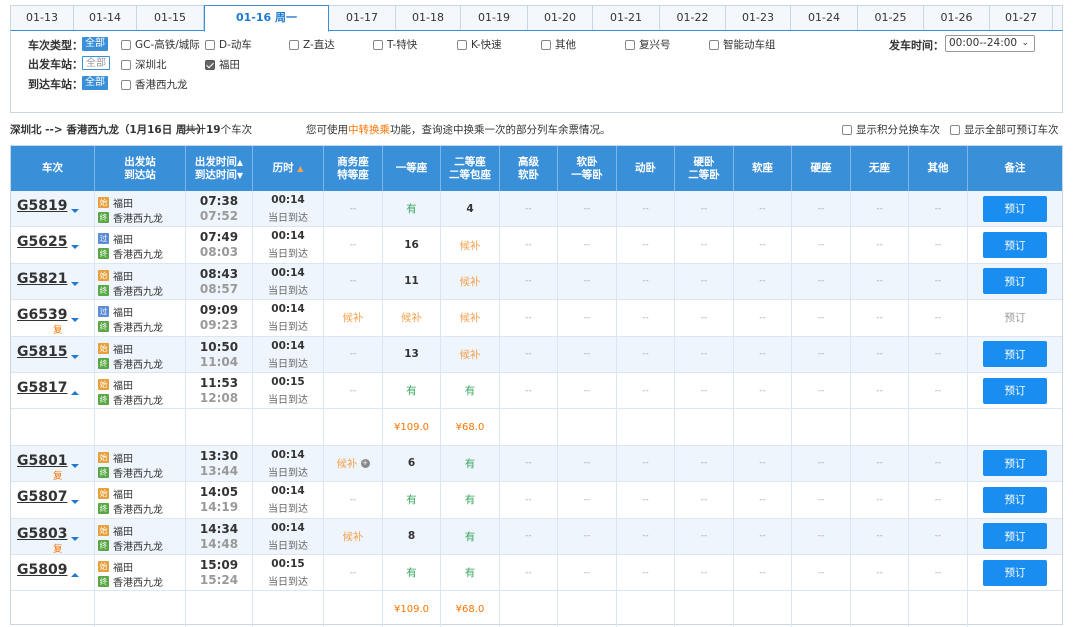 This screenshot has height=627, width=1080. I want to click on date-tab: 01-23, so click(758, 18).